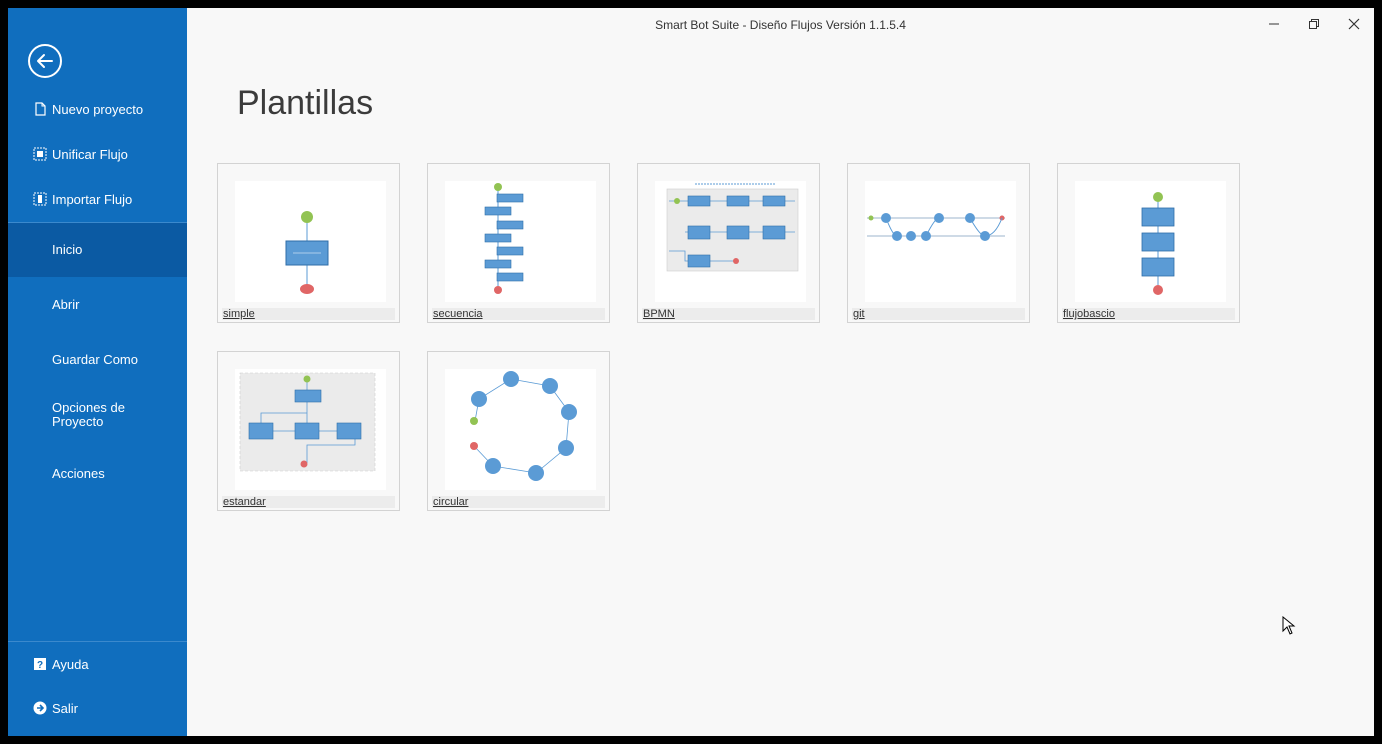 Image resolution: width=1382 pixels, height=744 pixels. I want to click on help-button: ? Ayuda, so click(97, 664).